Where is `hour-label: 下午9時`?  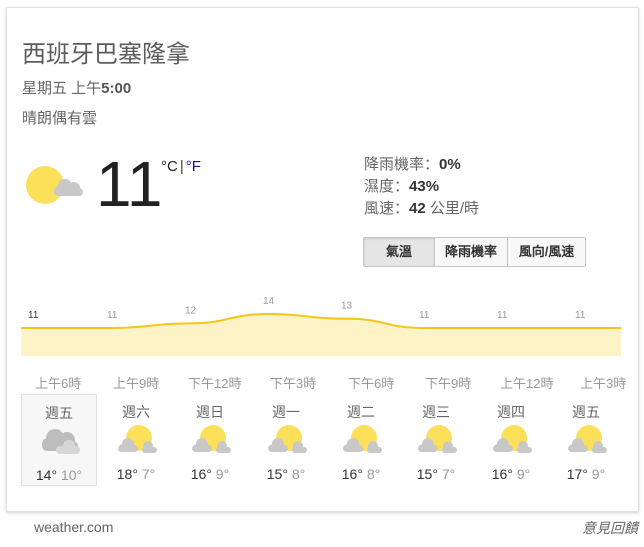
hour-label: 下午9時 is located at coordinates (448, 383).